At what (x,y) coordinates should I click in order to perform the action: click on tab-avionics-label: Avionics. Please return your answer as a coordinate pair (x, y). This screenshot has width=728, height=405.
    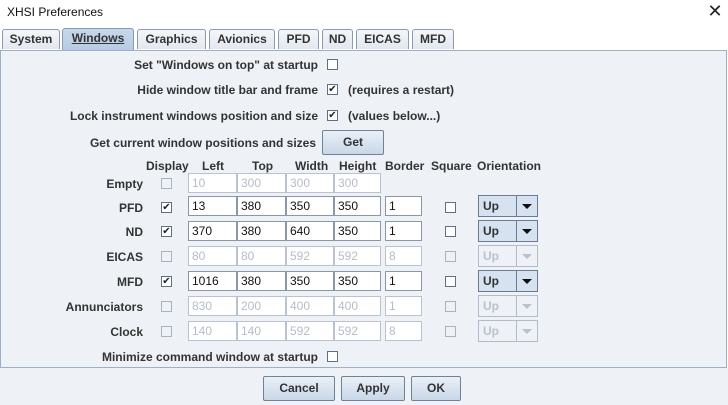
    Looking at the image, I should click on (242, 39).